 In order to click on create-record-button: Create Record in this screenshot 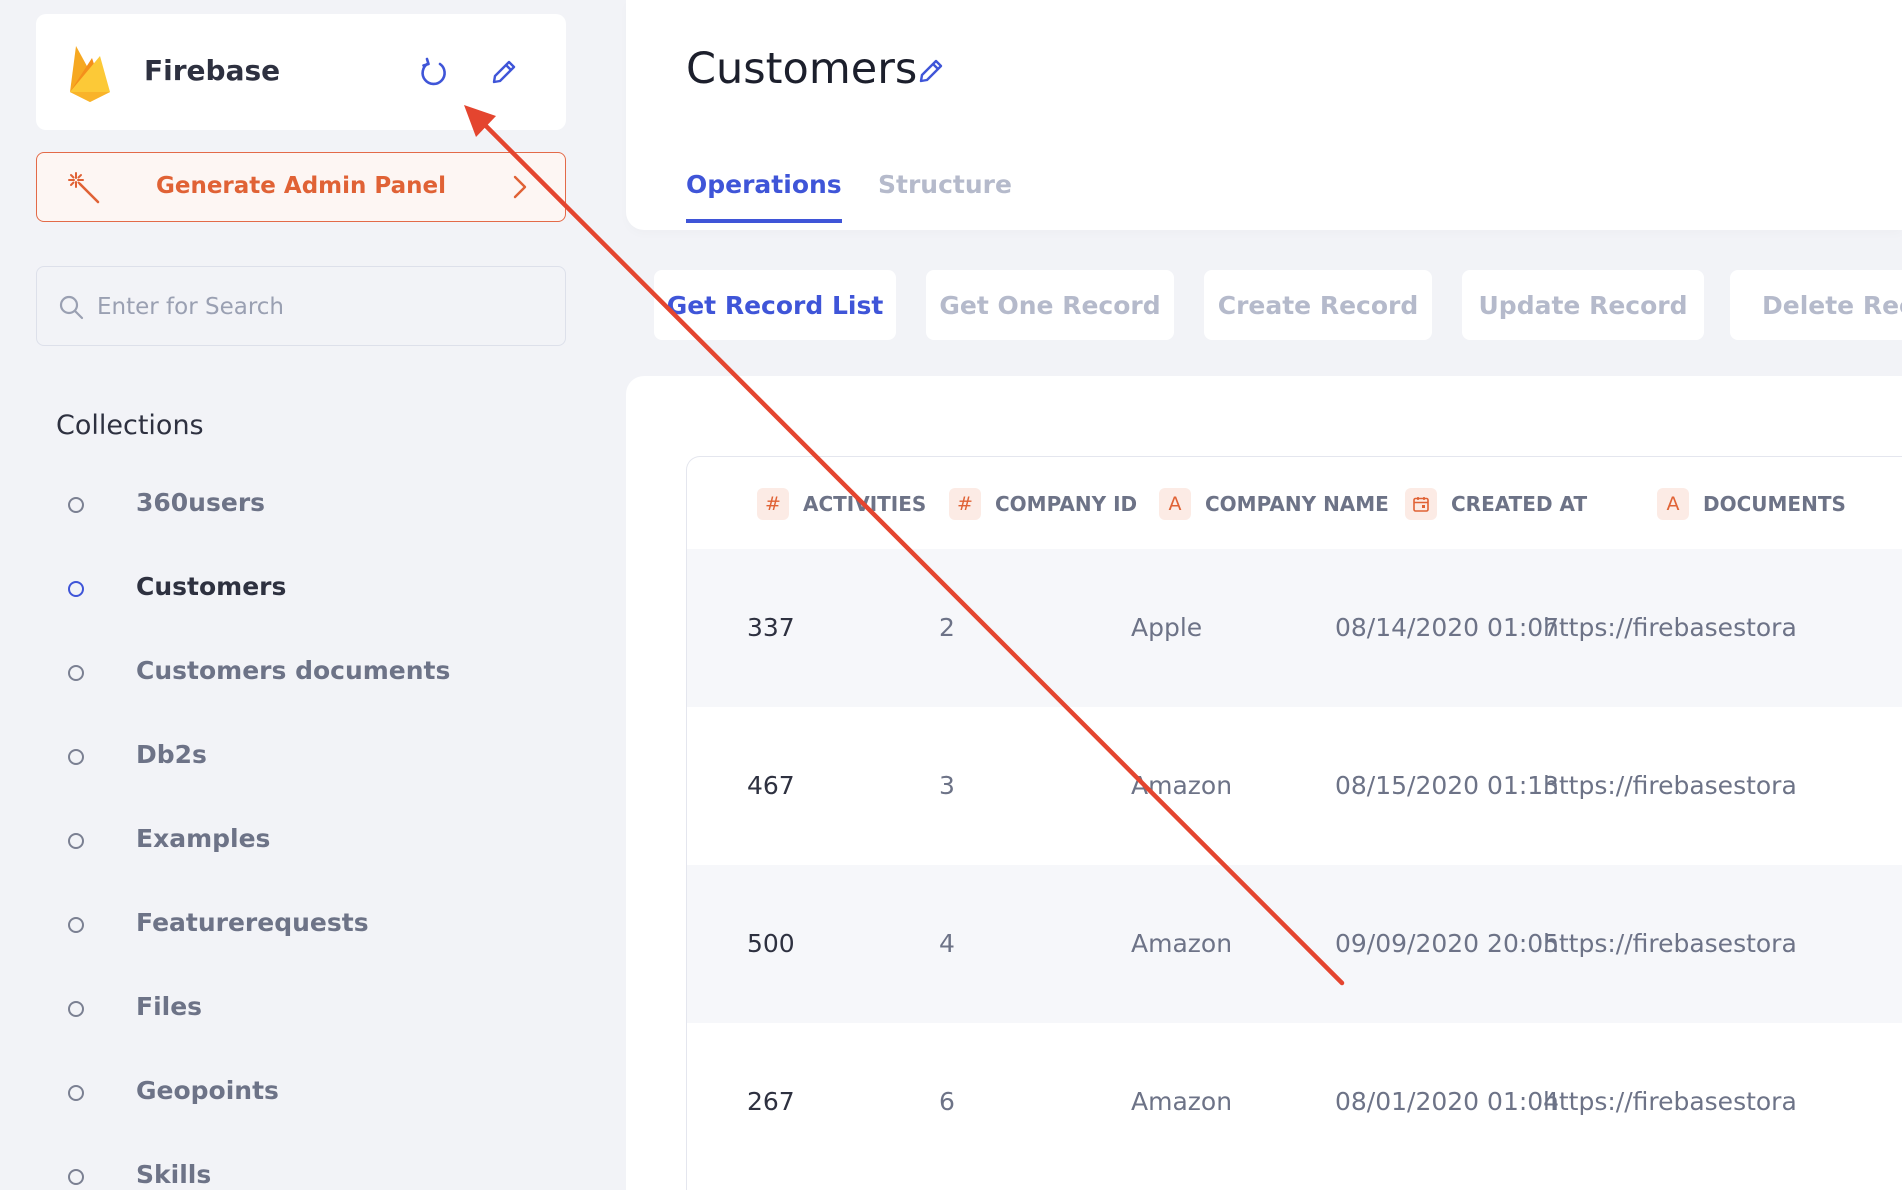, I will do `click(1318, 305)`.